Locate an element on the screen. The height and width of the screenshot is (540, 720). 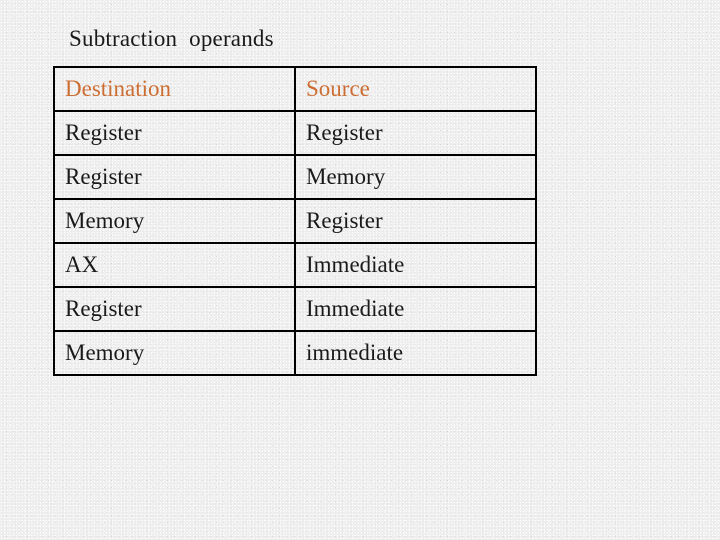
table-row: Register Immediate is located at coordinates (295, 309).